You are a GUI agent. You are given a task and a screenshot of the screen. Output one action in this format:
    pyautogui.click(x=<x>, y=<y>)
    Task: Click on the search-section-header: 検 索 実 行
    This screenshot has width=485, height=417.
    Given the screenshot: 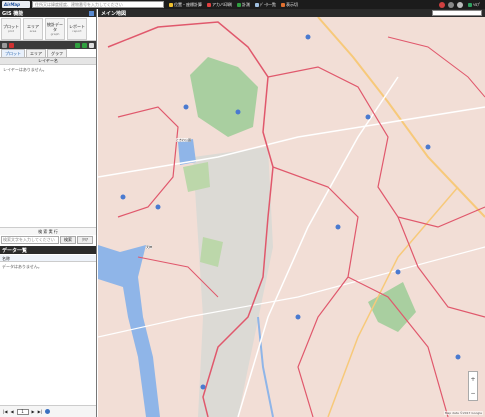 What is the action you would take?
    pyautogui.click(x=48, y=231)
    